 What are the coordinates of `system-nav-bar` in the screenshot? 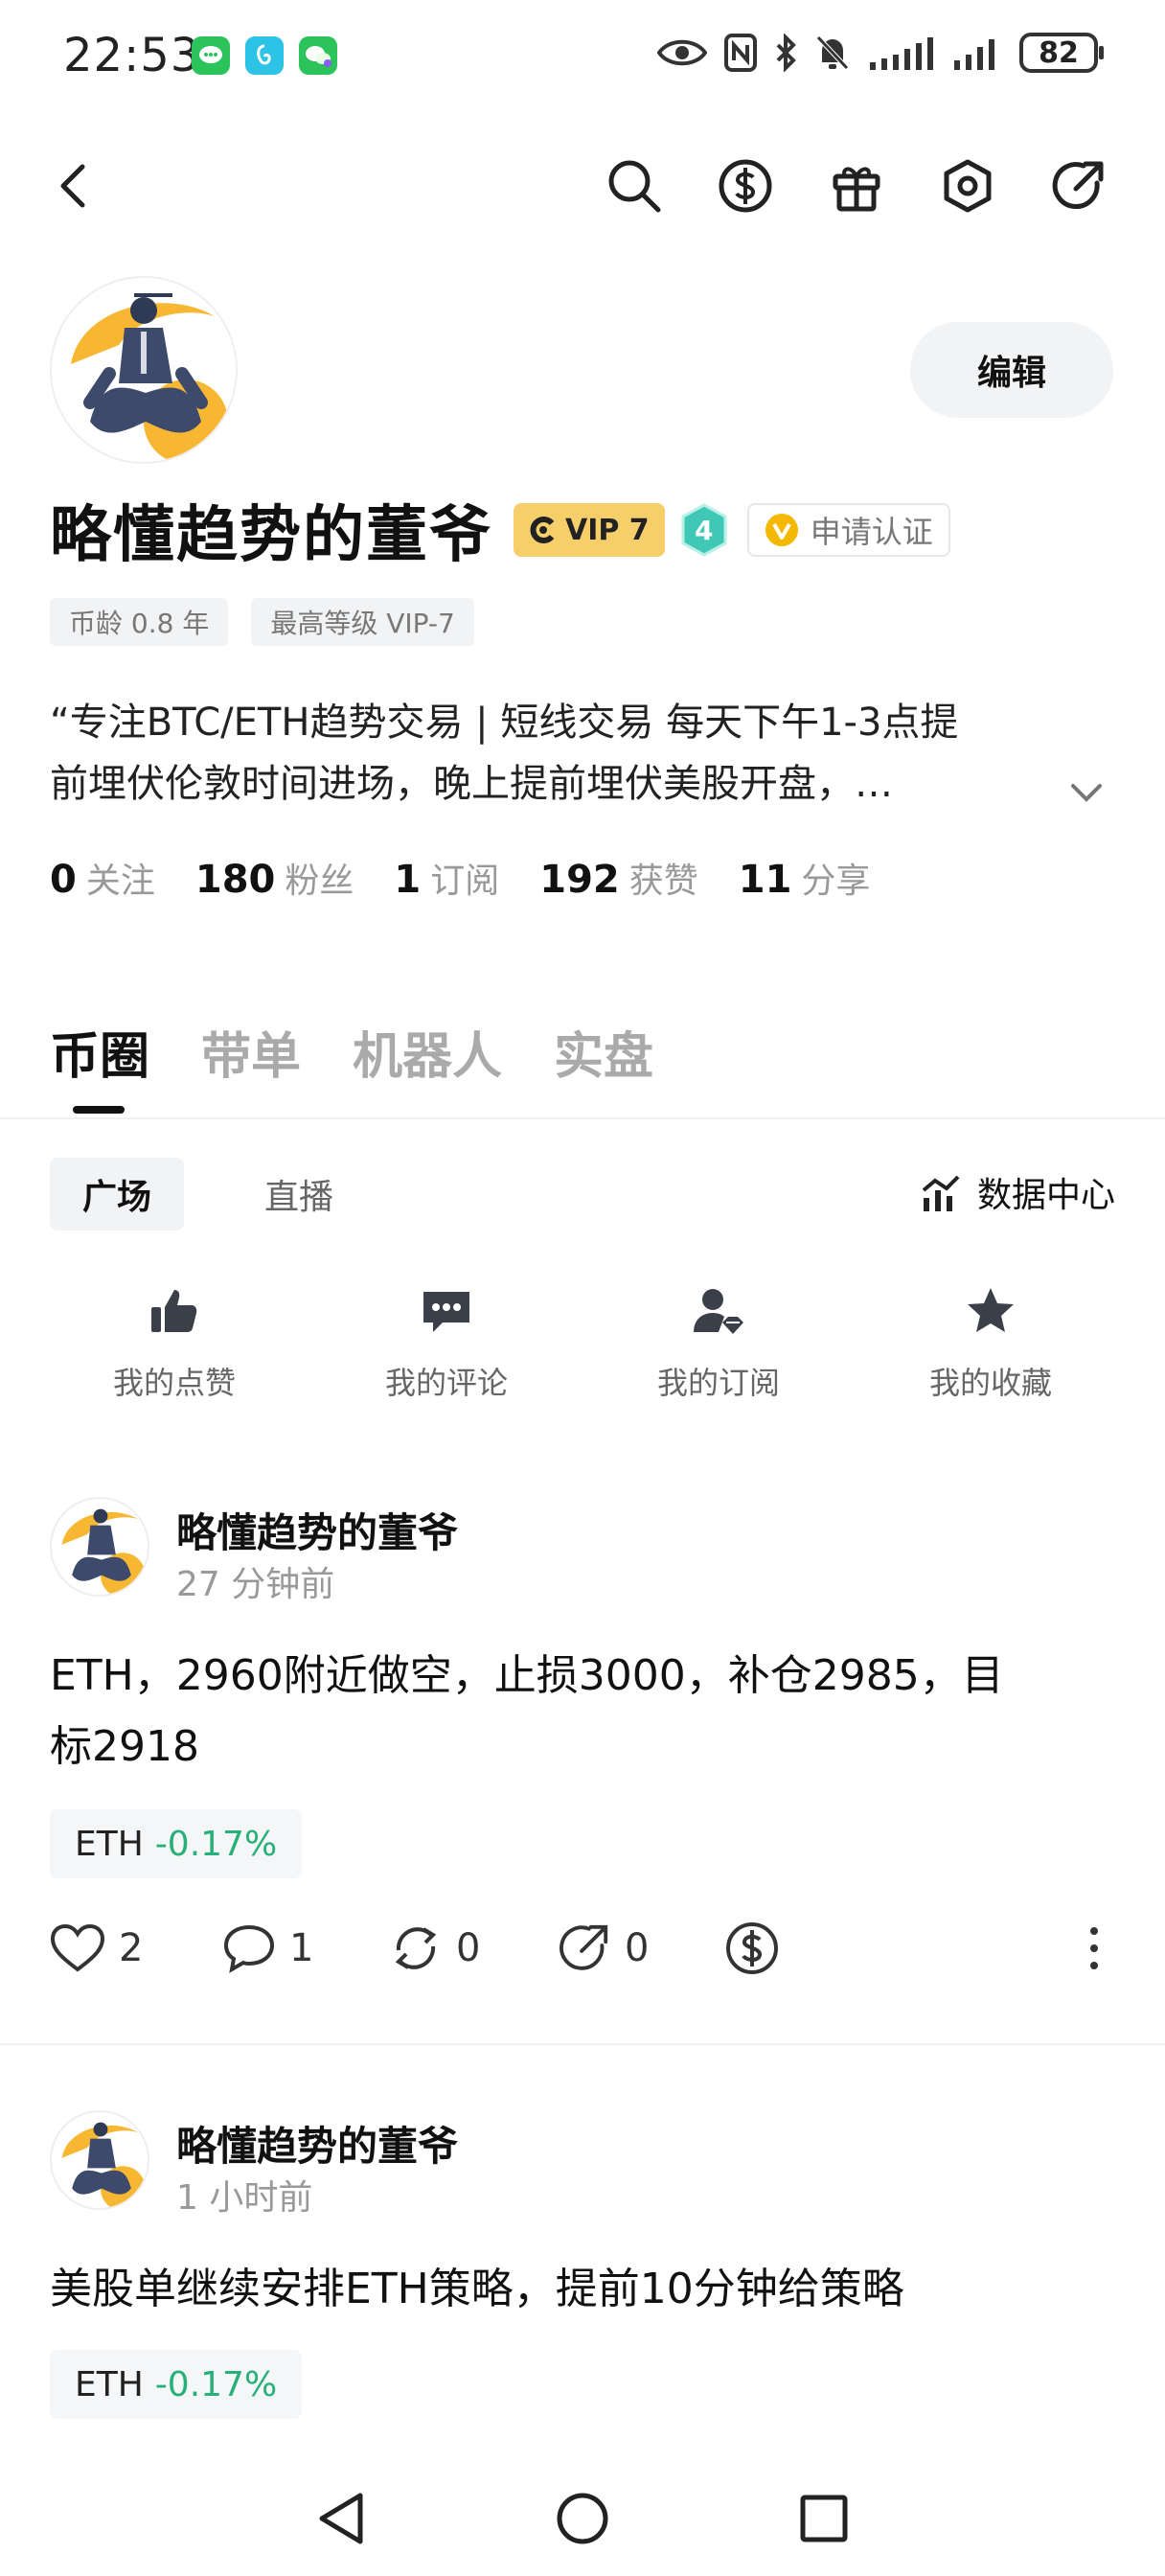 It's located at (582, 2519).